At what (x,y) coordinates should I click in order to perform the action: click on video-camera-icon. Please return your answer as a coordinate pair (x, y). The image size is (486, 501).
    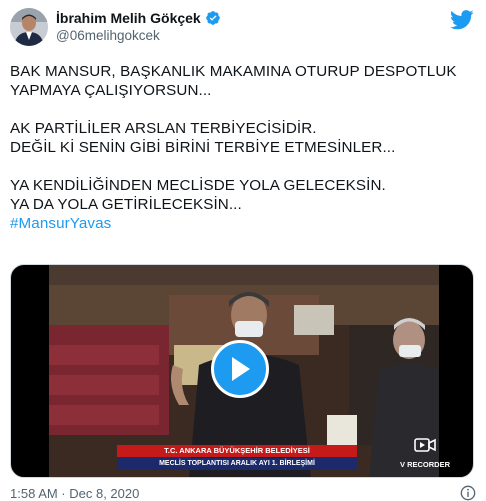
    Looking at the image, I should click on (425, 445).